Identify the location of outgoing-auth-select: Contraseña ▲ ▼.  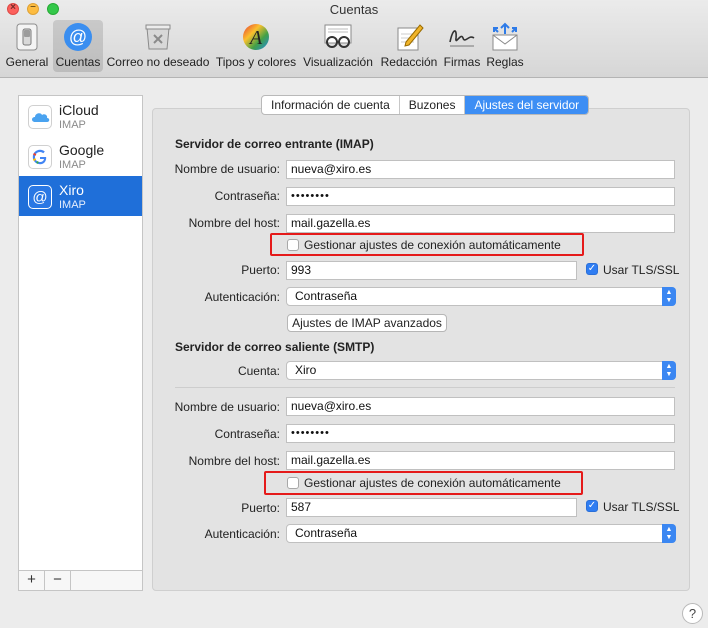
(481, 533).